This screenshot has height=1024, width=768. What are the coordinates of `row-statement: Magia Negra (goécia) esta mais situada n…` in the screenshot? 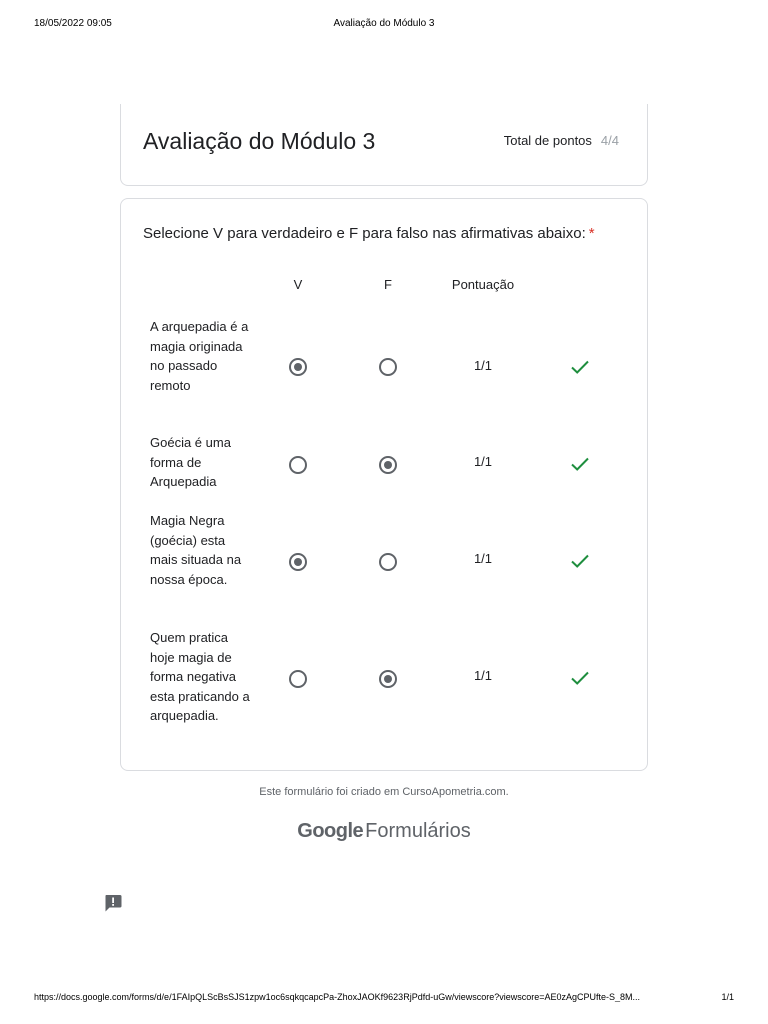 It's located at (196, 550).